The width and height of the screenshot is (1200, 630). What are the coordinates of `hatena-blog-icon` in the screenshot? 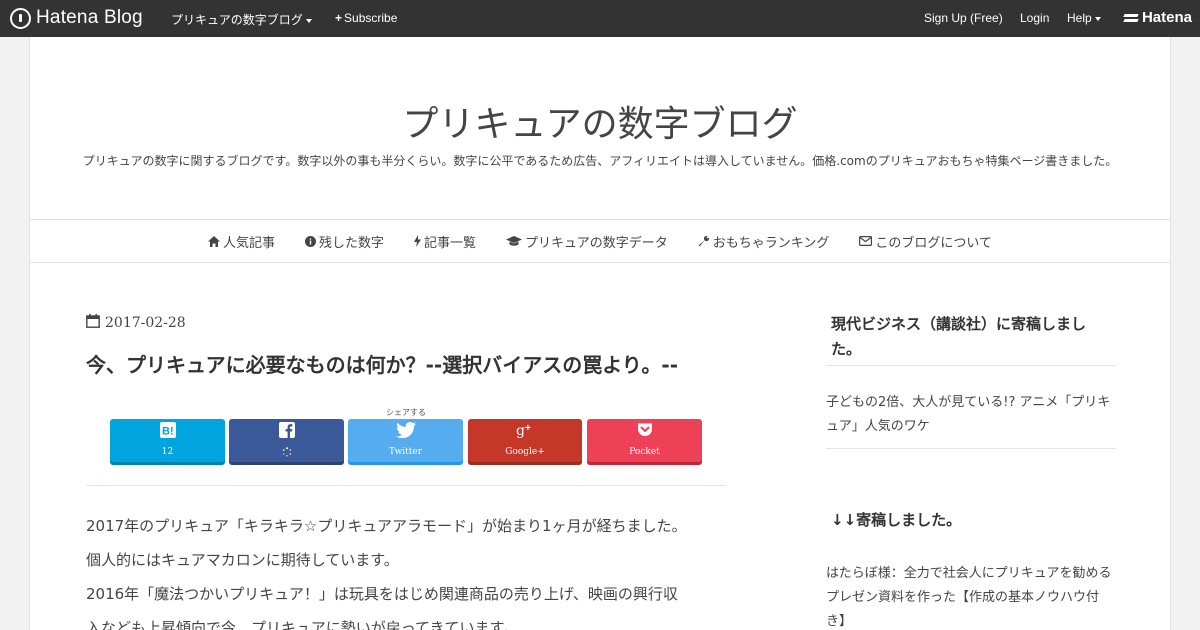 It's located at (20, 18).